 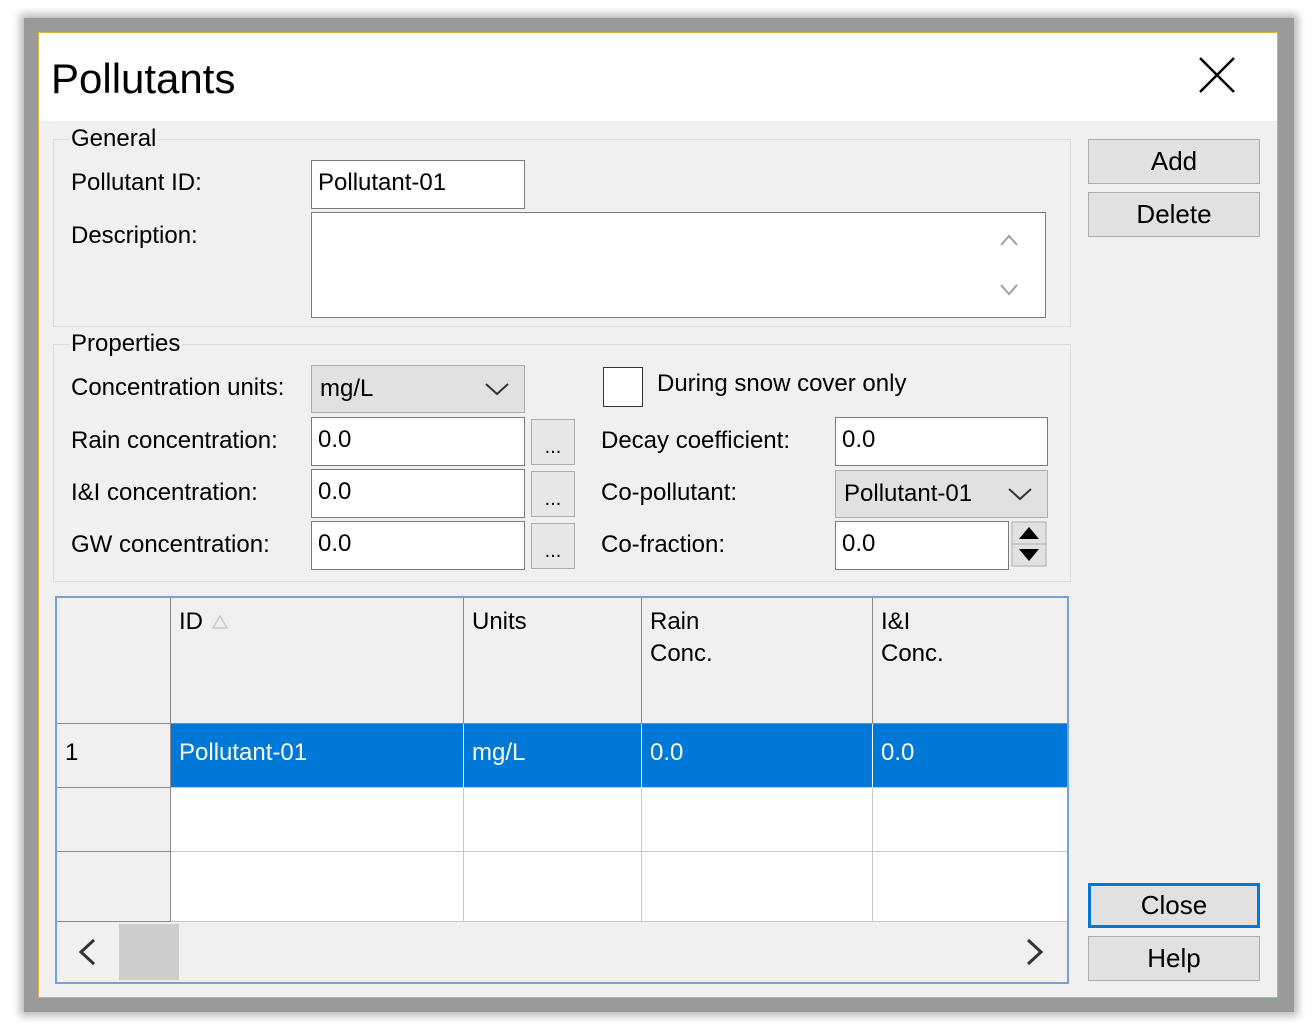 I want to click on description-textarea, so click(x=678, y=265).